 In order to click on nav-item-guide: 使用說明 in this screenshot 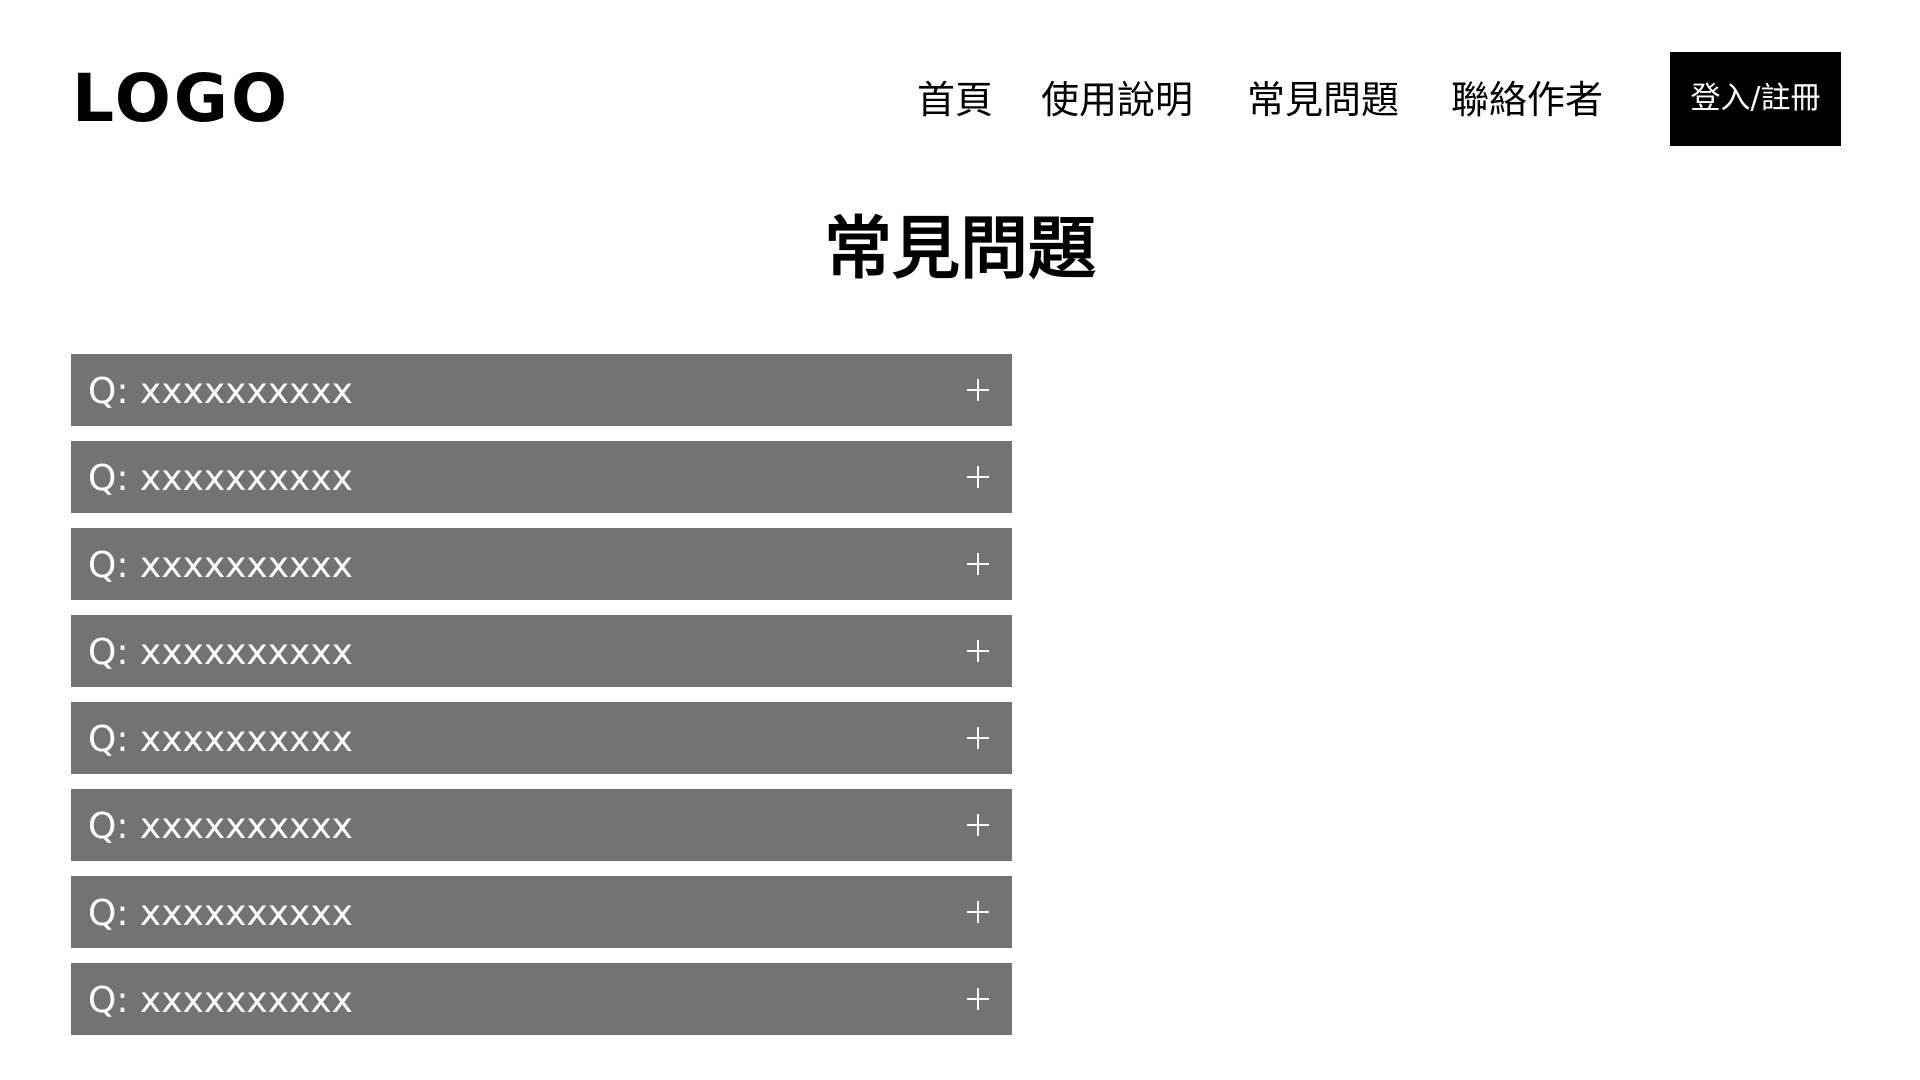, I will do `click(1117, 100)`.